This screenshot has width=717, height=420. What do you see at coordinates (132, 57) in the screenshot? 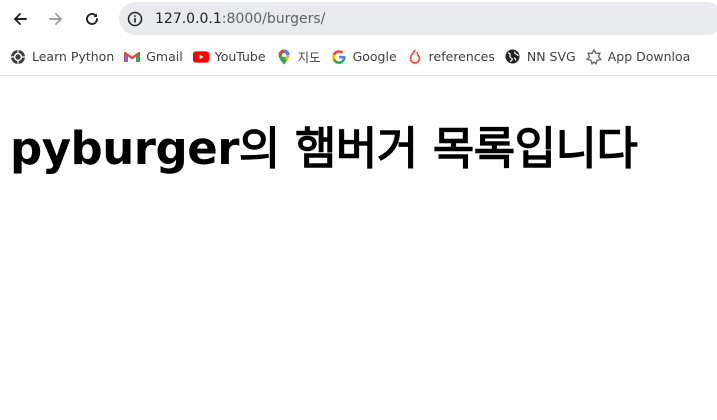
I see `gmail-icon` at bounding box center [132, 57].